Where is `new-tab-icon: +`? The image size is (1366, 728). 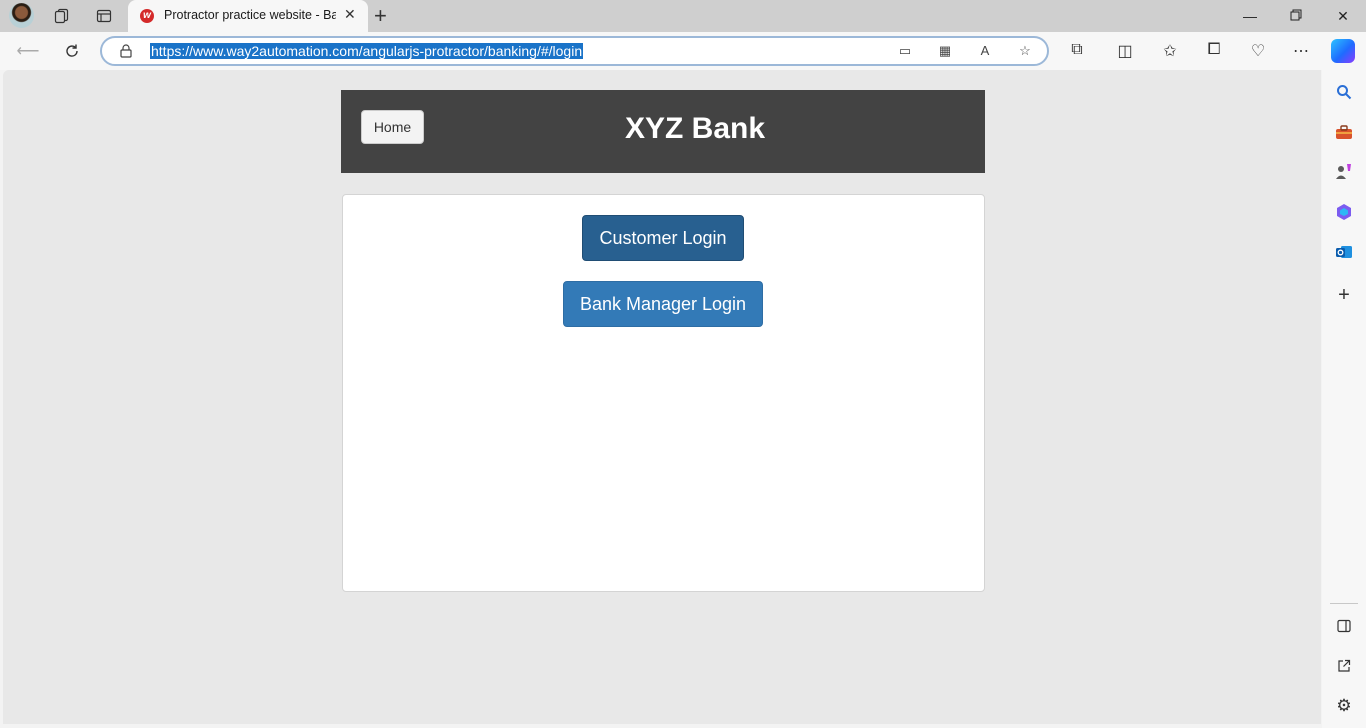 new-tab-icon: + is located at coordinates (380, 16).